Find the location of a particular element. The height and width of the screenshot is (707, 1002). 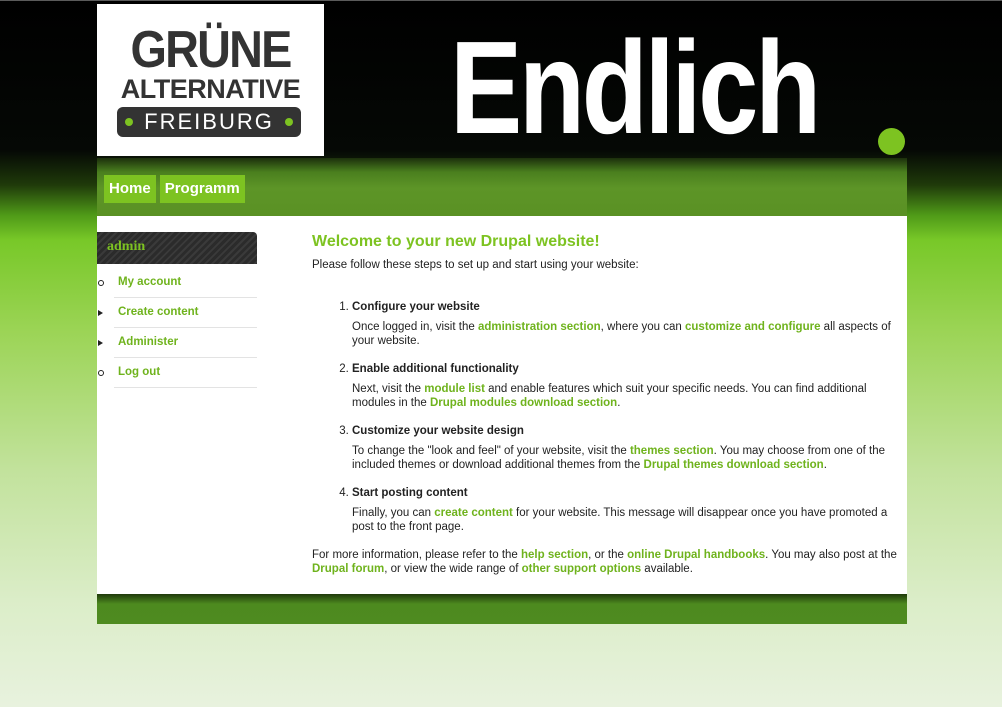

logo-text-gruene: GRÜNE is located at coordinates (211, 50).